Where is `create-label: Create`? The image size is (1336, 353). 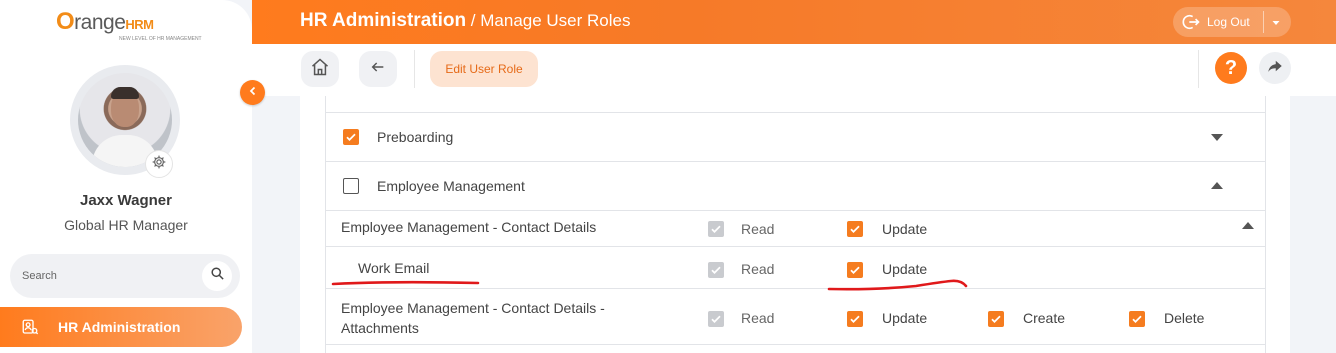
create-label: Create is located at coordinates (1044, 318).